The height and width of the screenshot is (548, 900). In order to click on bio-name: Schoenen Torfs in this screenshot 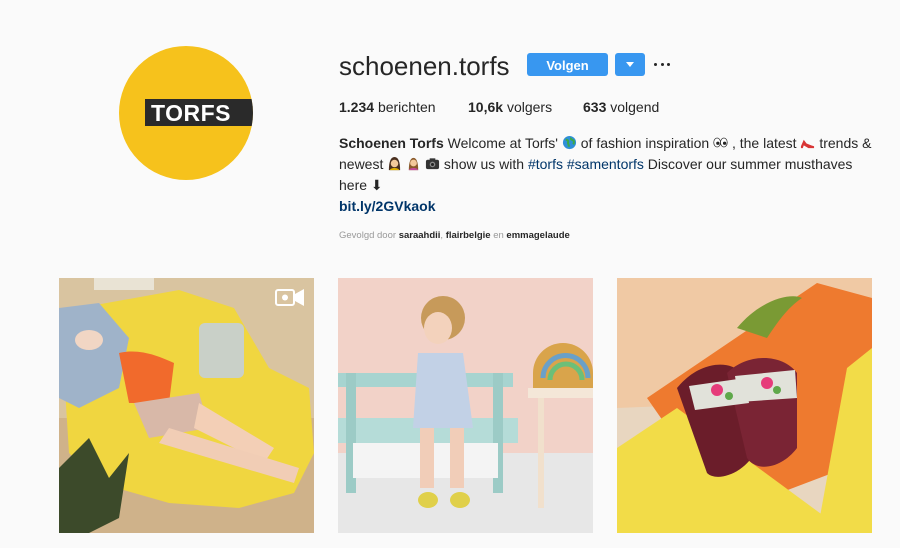, I will do `click(391, 143)`.